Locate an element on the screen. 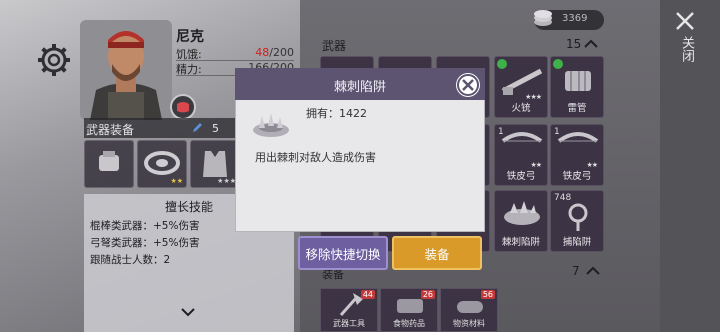 The height and width of the screenshot is (332, 720). weapons-section-count: 15 is located at coordinates (574, 44).